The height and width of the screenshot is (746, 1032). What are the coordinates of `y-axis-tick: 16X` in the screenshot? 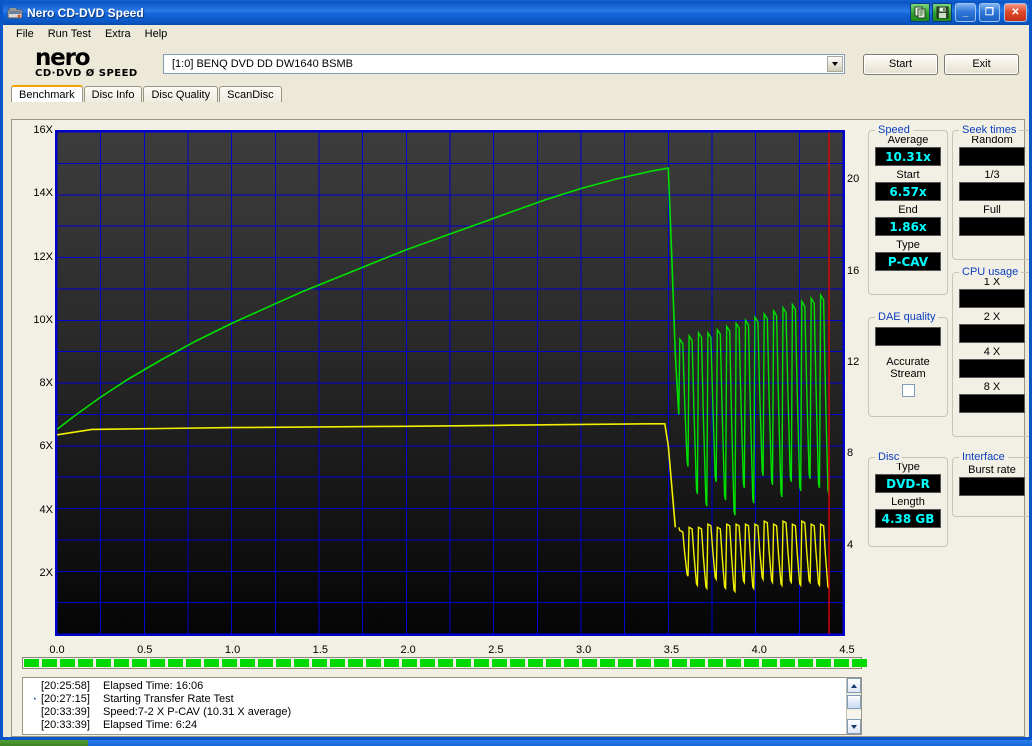 It's located at (43, 130).